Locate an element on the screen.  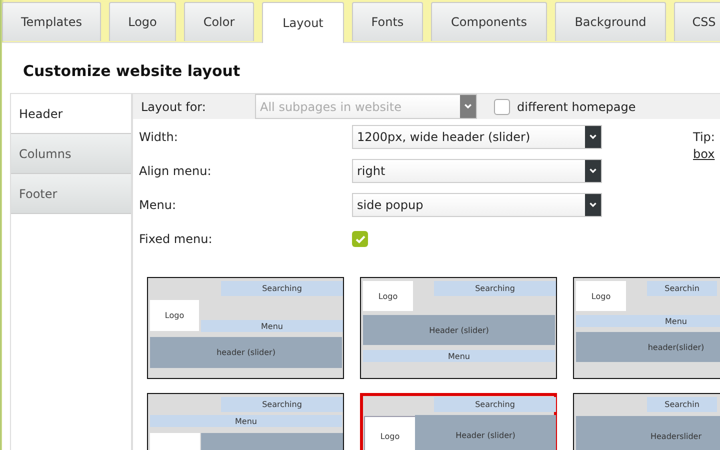
field-label: Fixed menu: is located at coordinates (176, 239).